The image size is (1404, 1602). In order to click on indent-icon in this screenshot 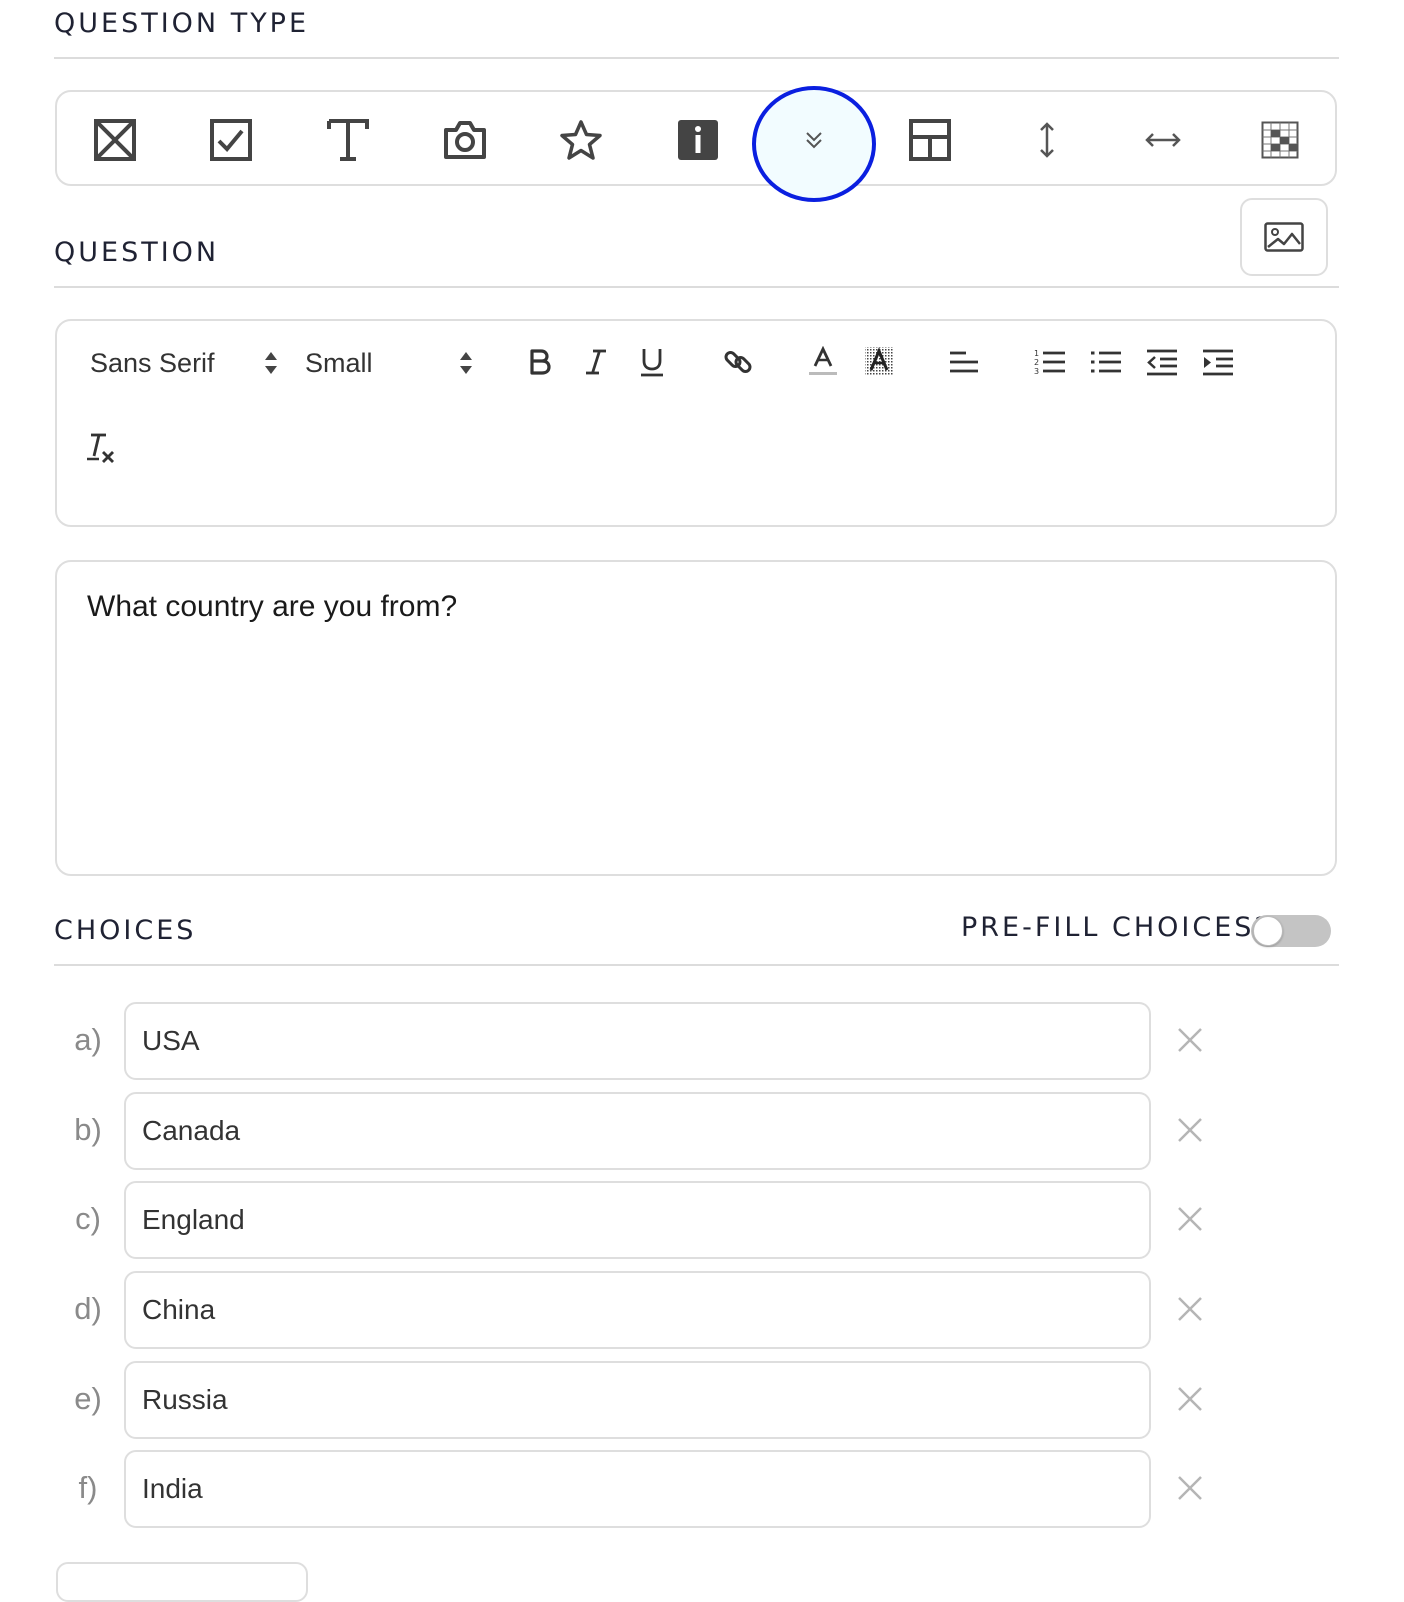, I will do `click(1218, 362)`.